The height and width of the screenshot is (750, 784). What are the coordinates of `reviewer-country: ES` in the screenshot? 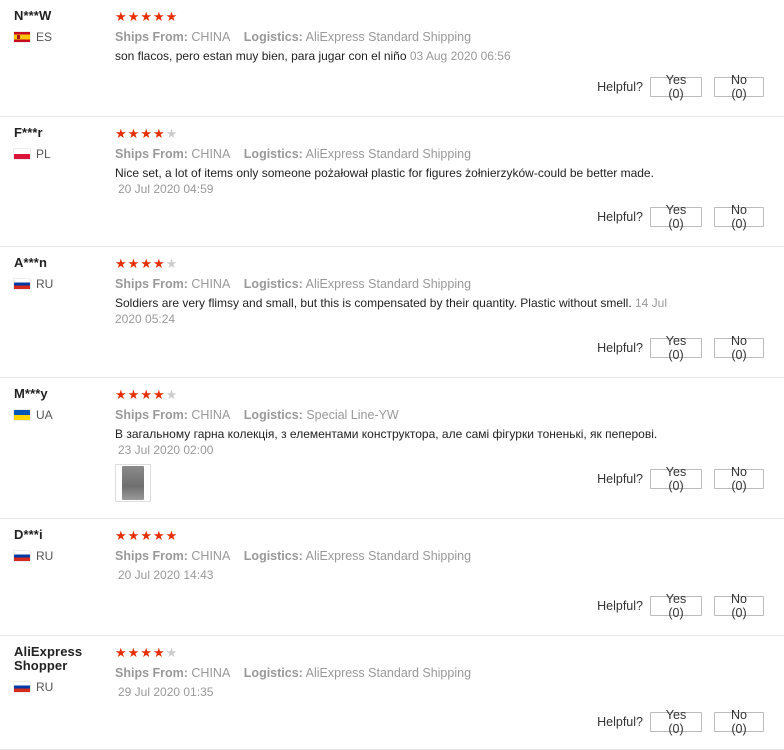 It's located at (59, 37).